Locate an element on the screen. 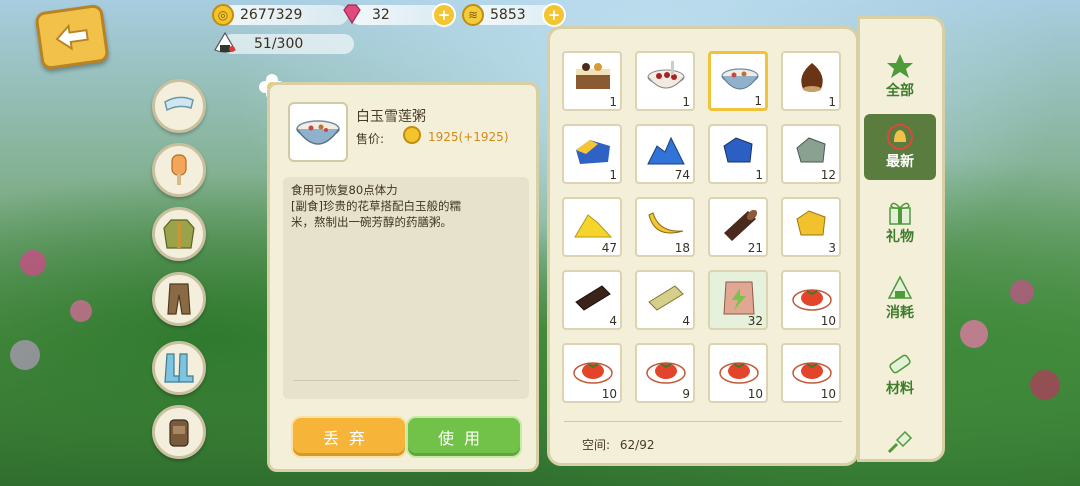  gift-icon is located at coordinates (900, 213).